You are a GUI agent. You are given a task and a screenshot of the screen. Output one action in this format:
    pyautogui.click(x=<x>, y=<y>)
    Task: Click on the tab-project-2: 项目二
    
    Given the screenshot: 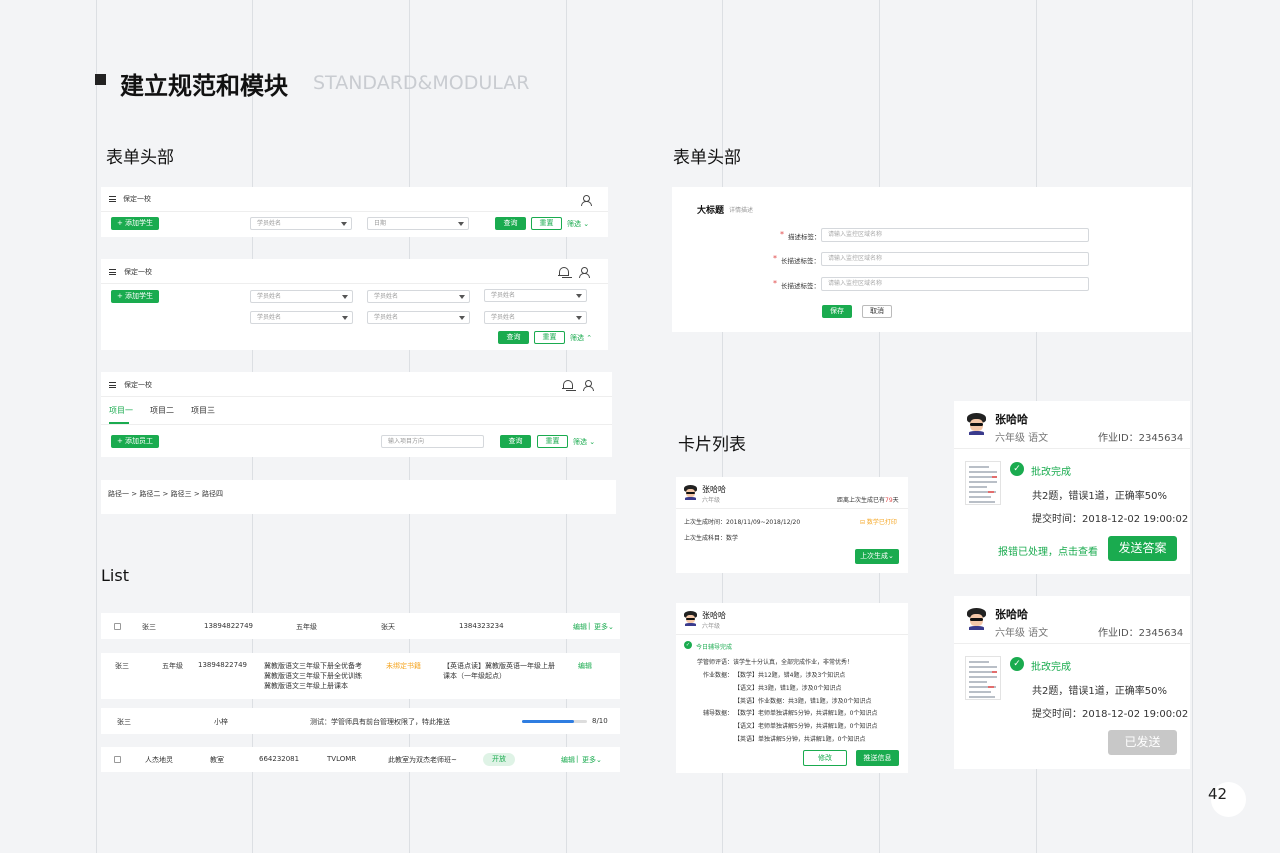 What is the action you would take?
    pyautogui.click(x=162, y=410)
    